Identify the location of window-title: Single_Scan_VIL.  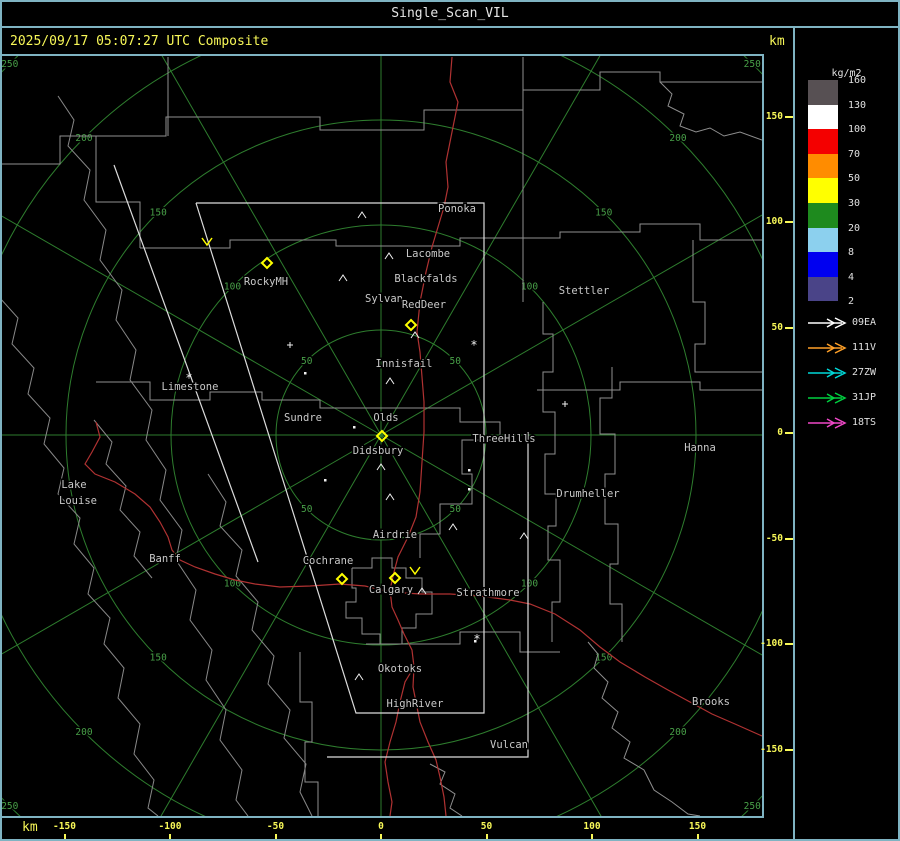
(450, 13).